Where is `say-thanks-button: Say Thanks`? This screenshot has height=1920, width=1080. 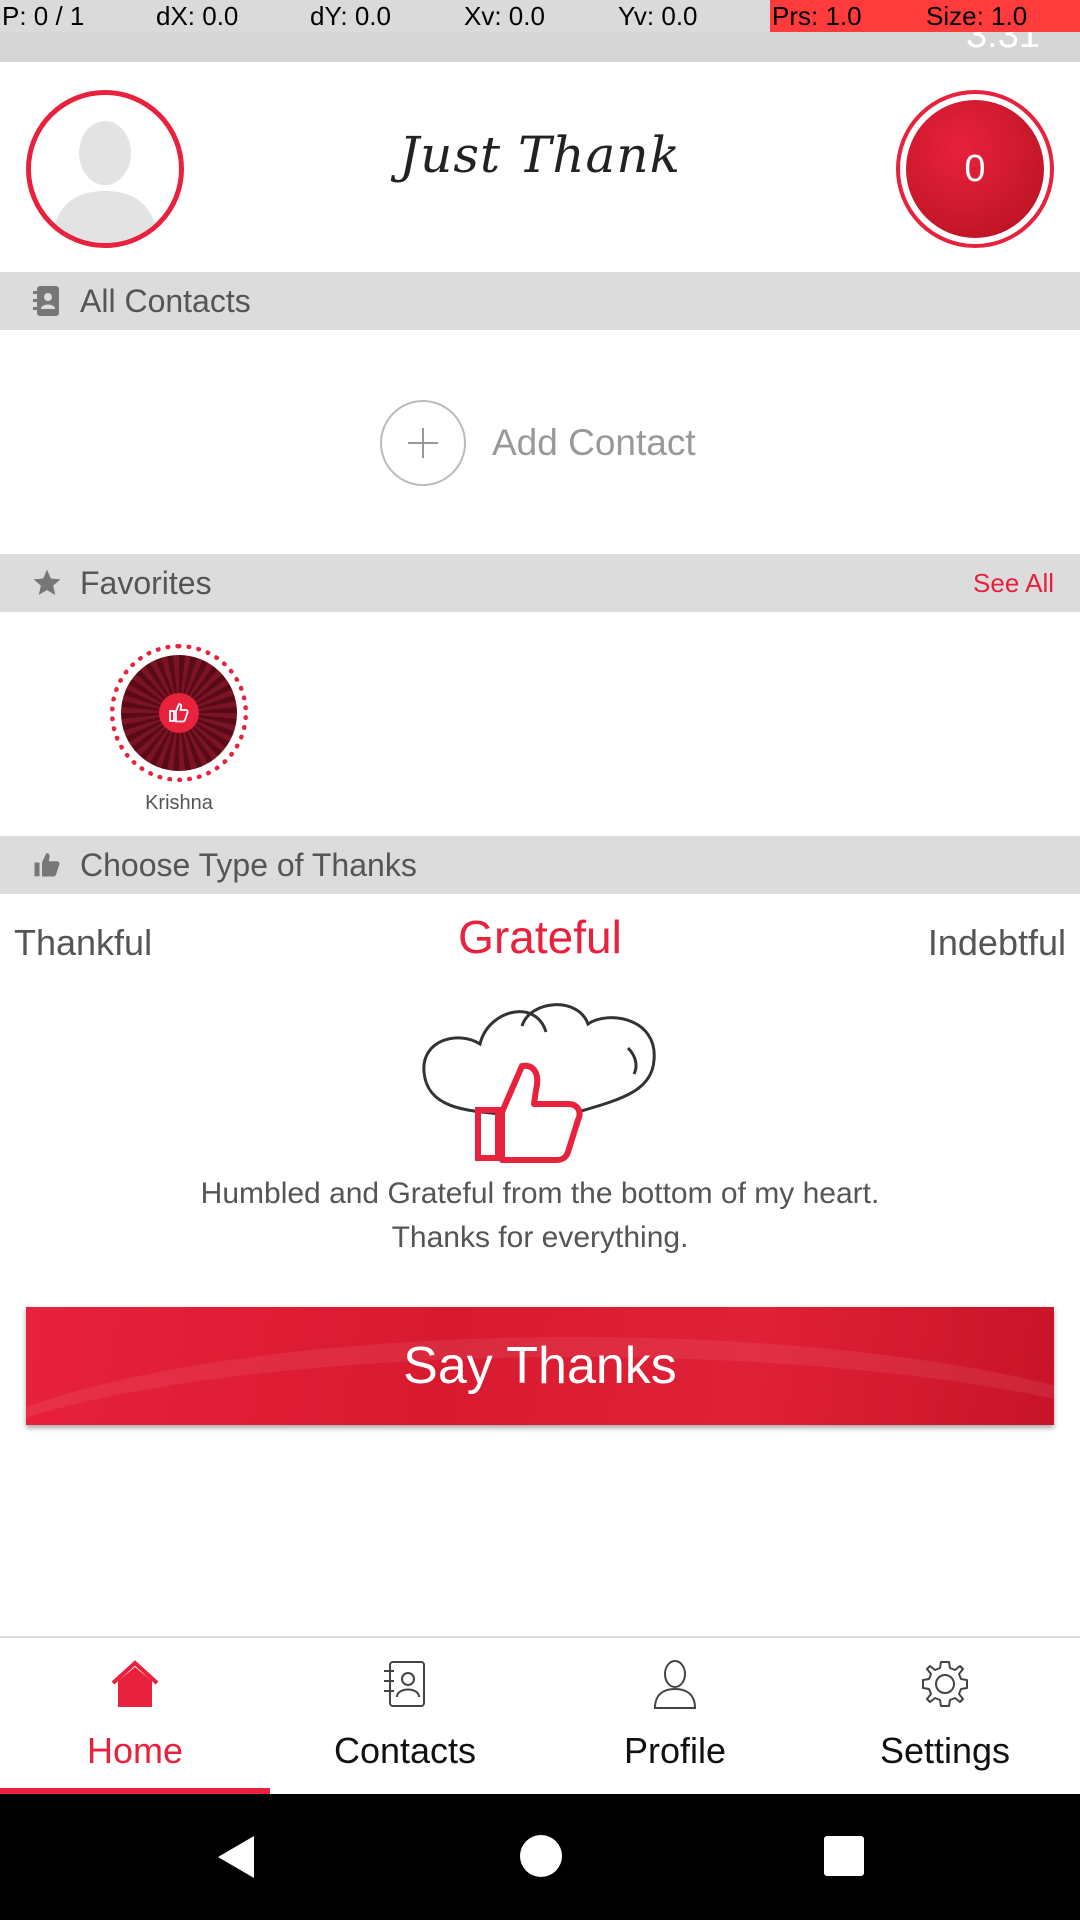
say-thanks-button: Say Thanks is located at coordinates (540, 1366).